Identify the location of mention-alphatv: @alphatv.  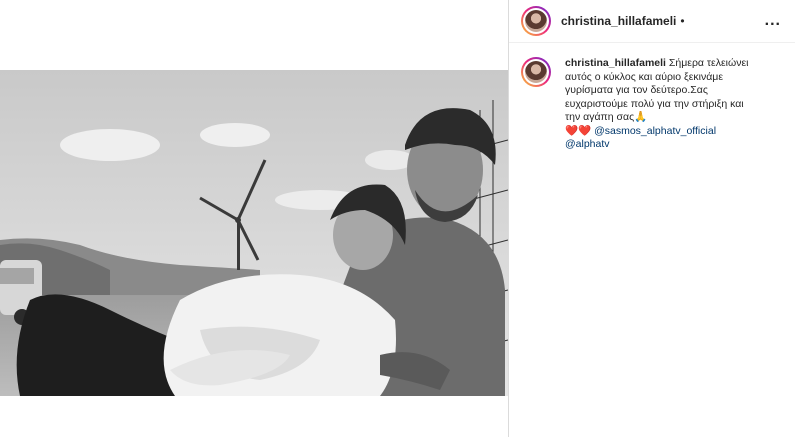
(657, 145).